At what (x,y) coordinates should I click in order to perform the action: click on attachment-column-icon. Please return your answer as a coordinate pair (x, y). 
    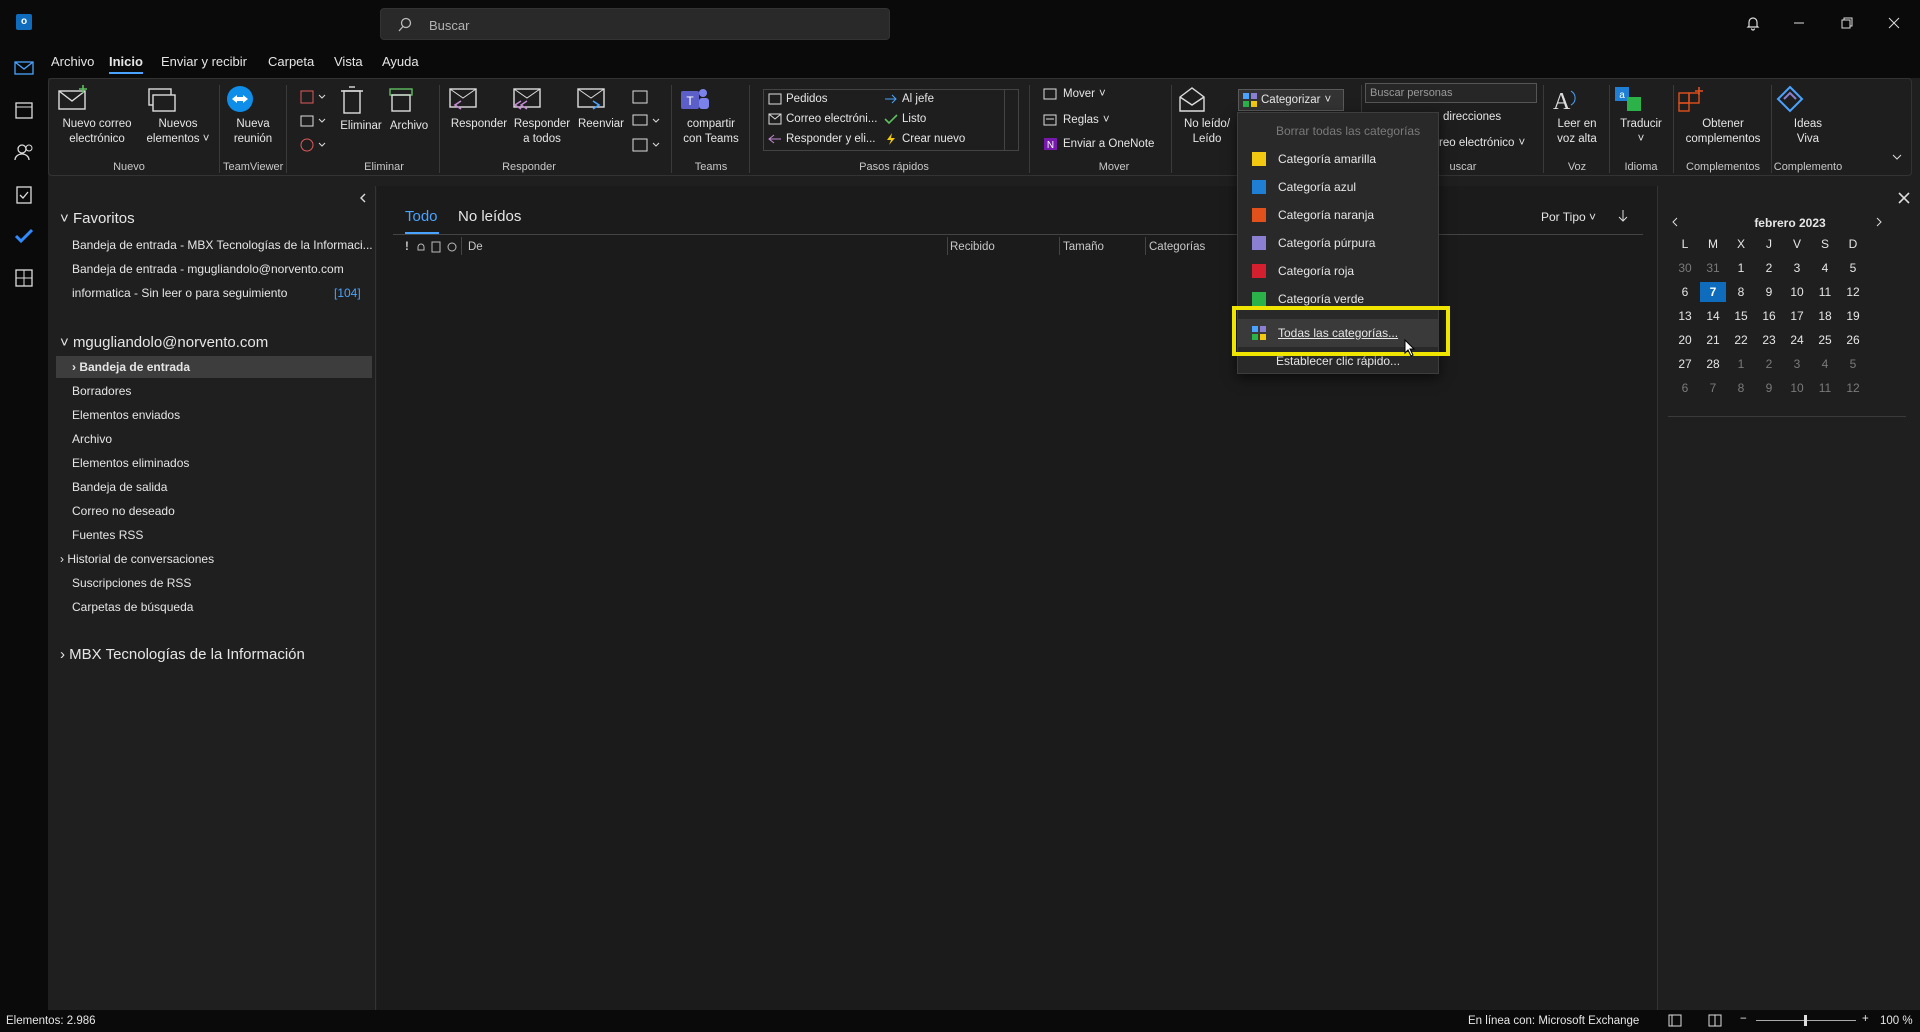
    Looking at the image, I should click on (452, 247).